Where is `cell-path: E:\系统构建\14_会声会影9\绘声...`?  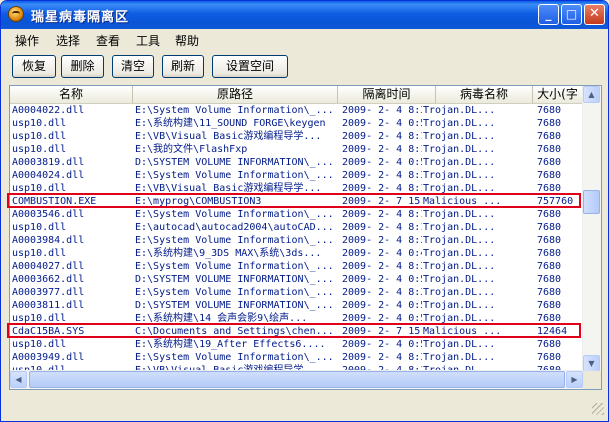
cell-path: E:\系统构建\14_会声会影9\绘声... is located at coordinates (221, 318).